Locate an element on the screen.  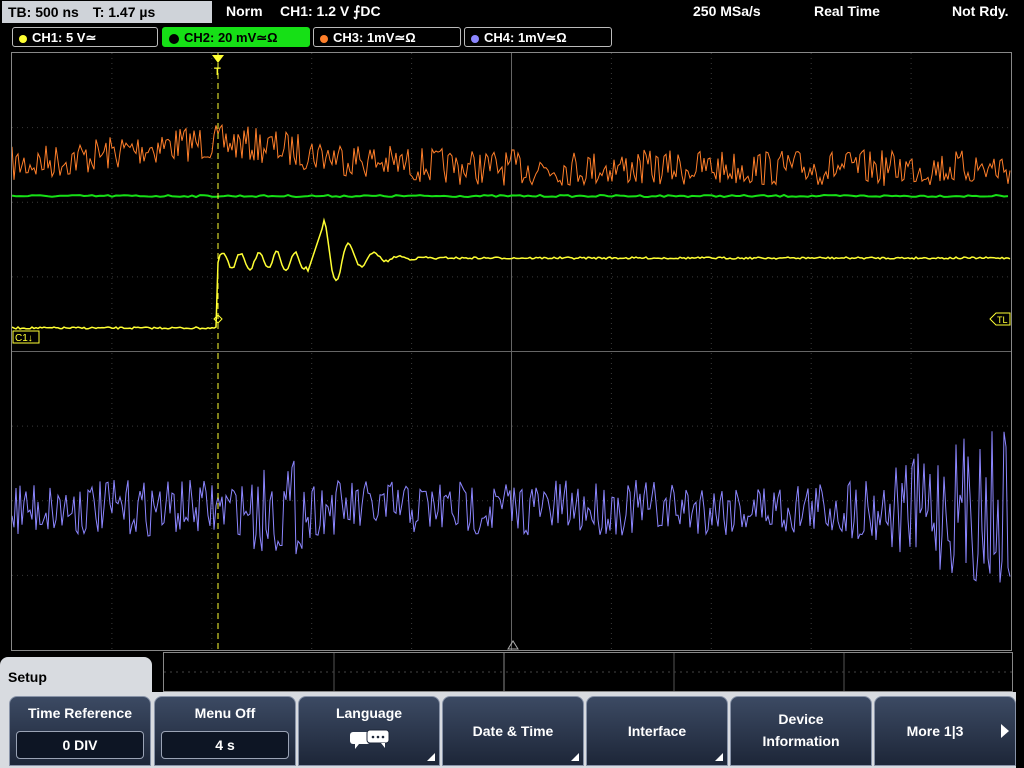
date-time-label: Date & Time is located at coordinates (513, 731).